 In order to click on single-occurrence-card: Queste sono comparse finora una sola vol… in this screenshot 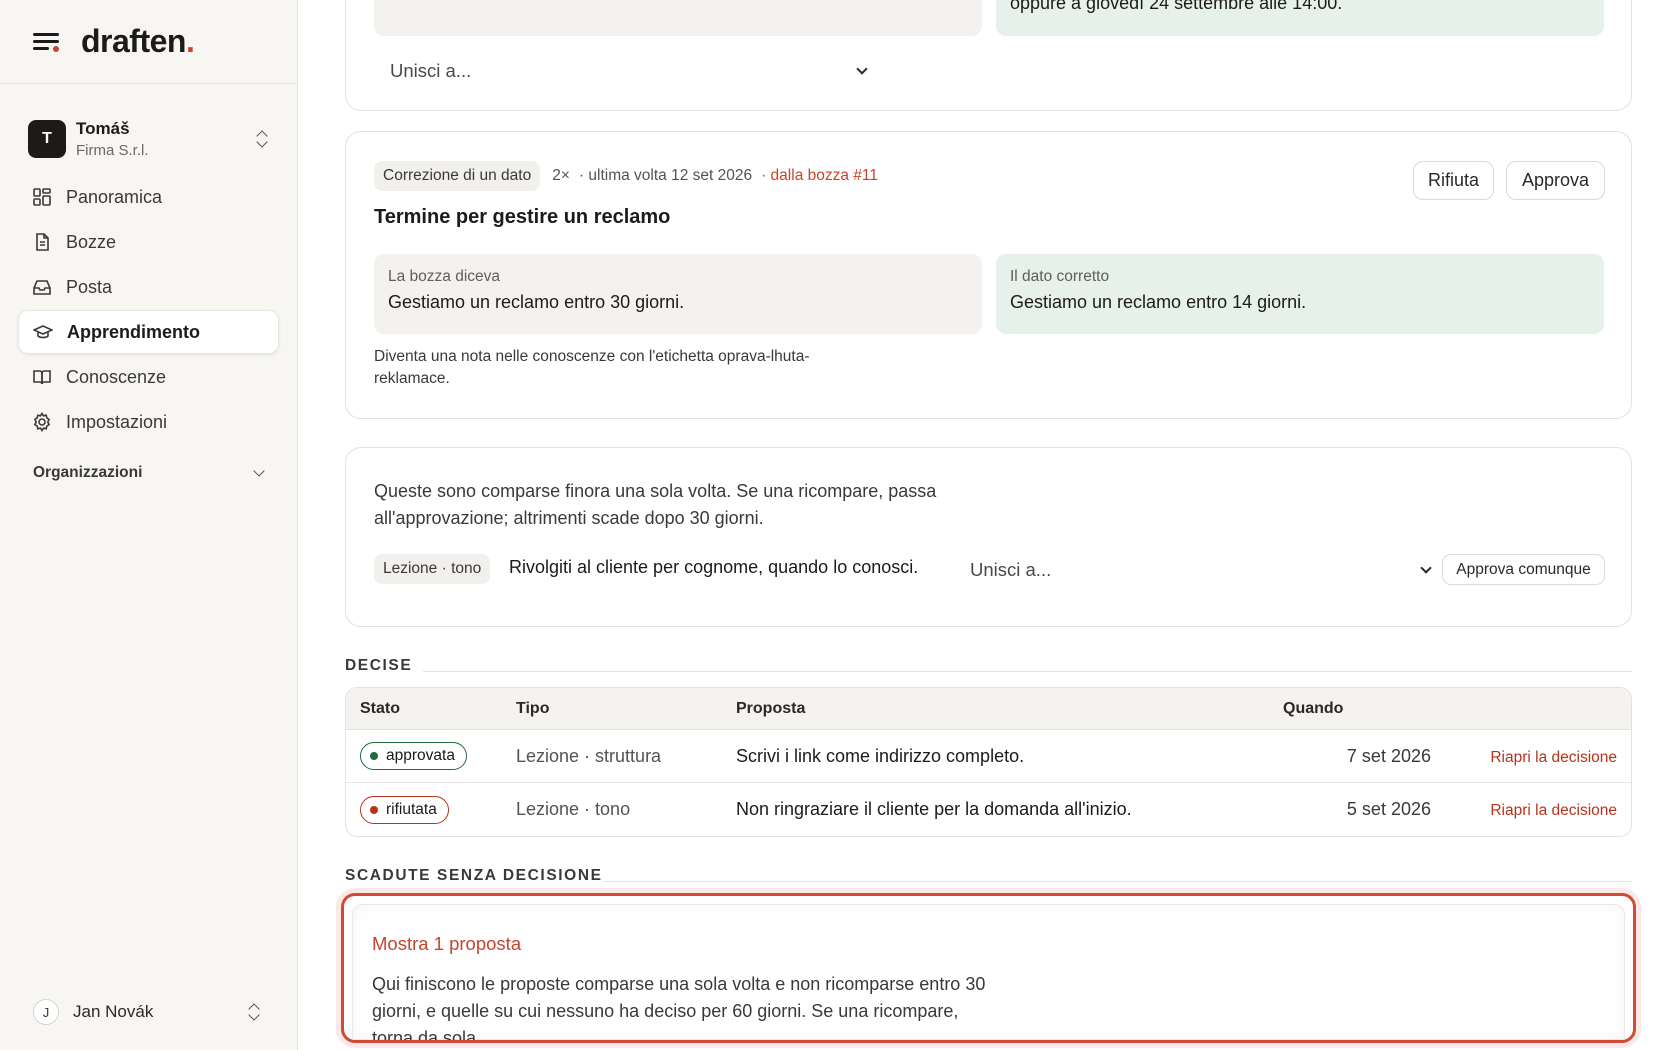, I will do `click(988, 537)`.